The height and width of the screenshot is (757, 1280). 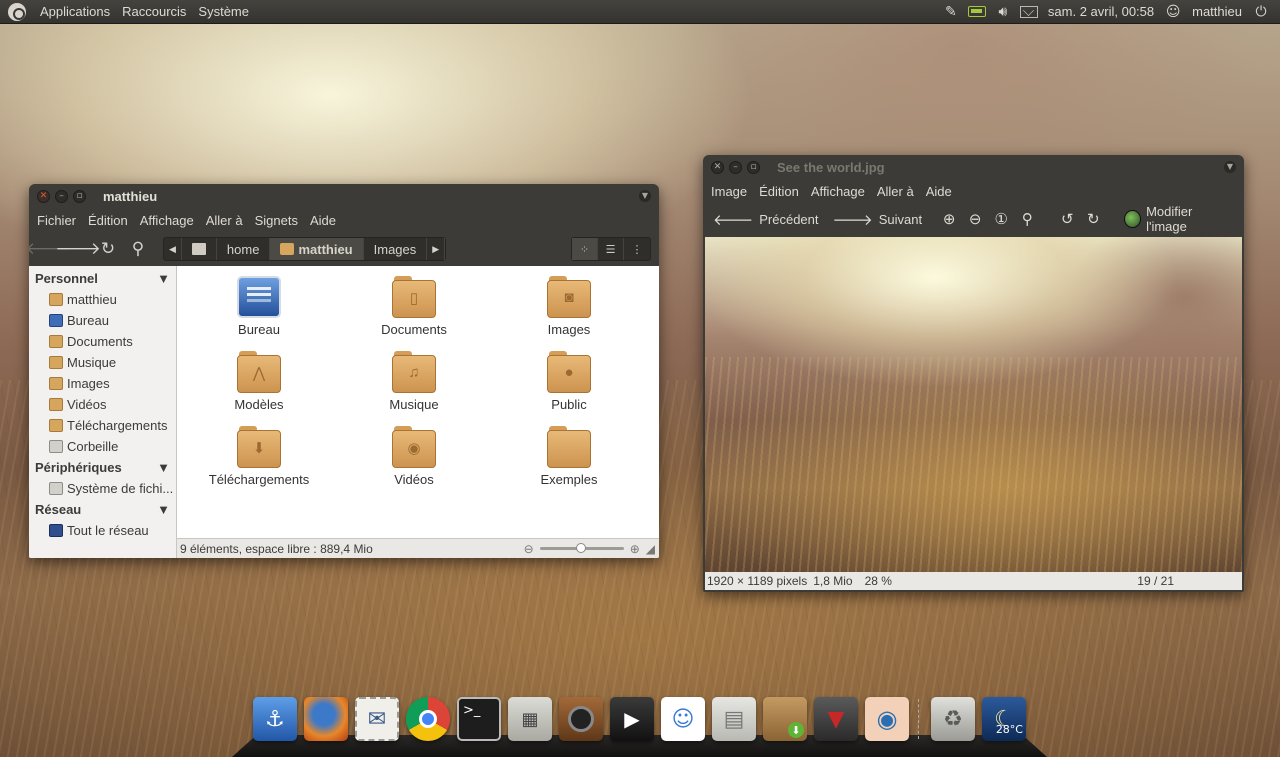 I want to click on file-cabinet-icon: ▤, so click(x=734, y=719).